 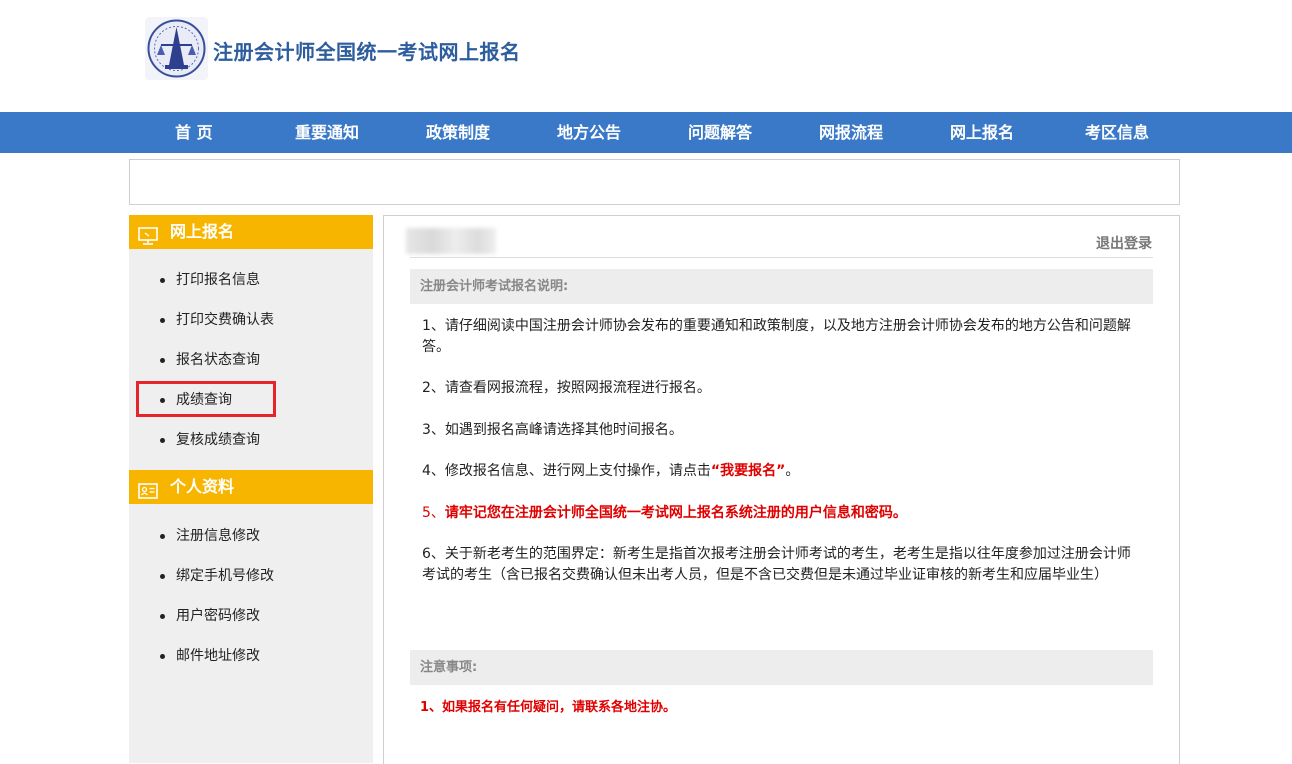 I want to click on main-nav: 首 页 重要通知 政策制度 地方公告 问题解答 网报流程 网上报名 考区信息, so click(x=646, y=132).